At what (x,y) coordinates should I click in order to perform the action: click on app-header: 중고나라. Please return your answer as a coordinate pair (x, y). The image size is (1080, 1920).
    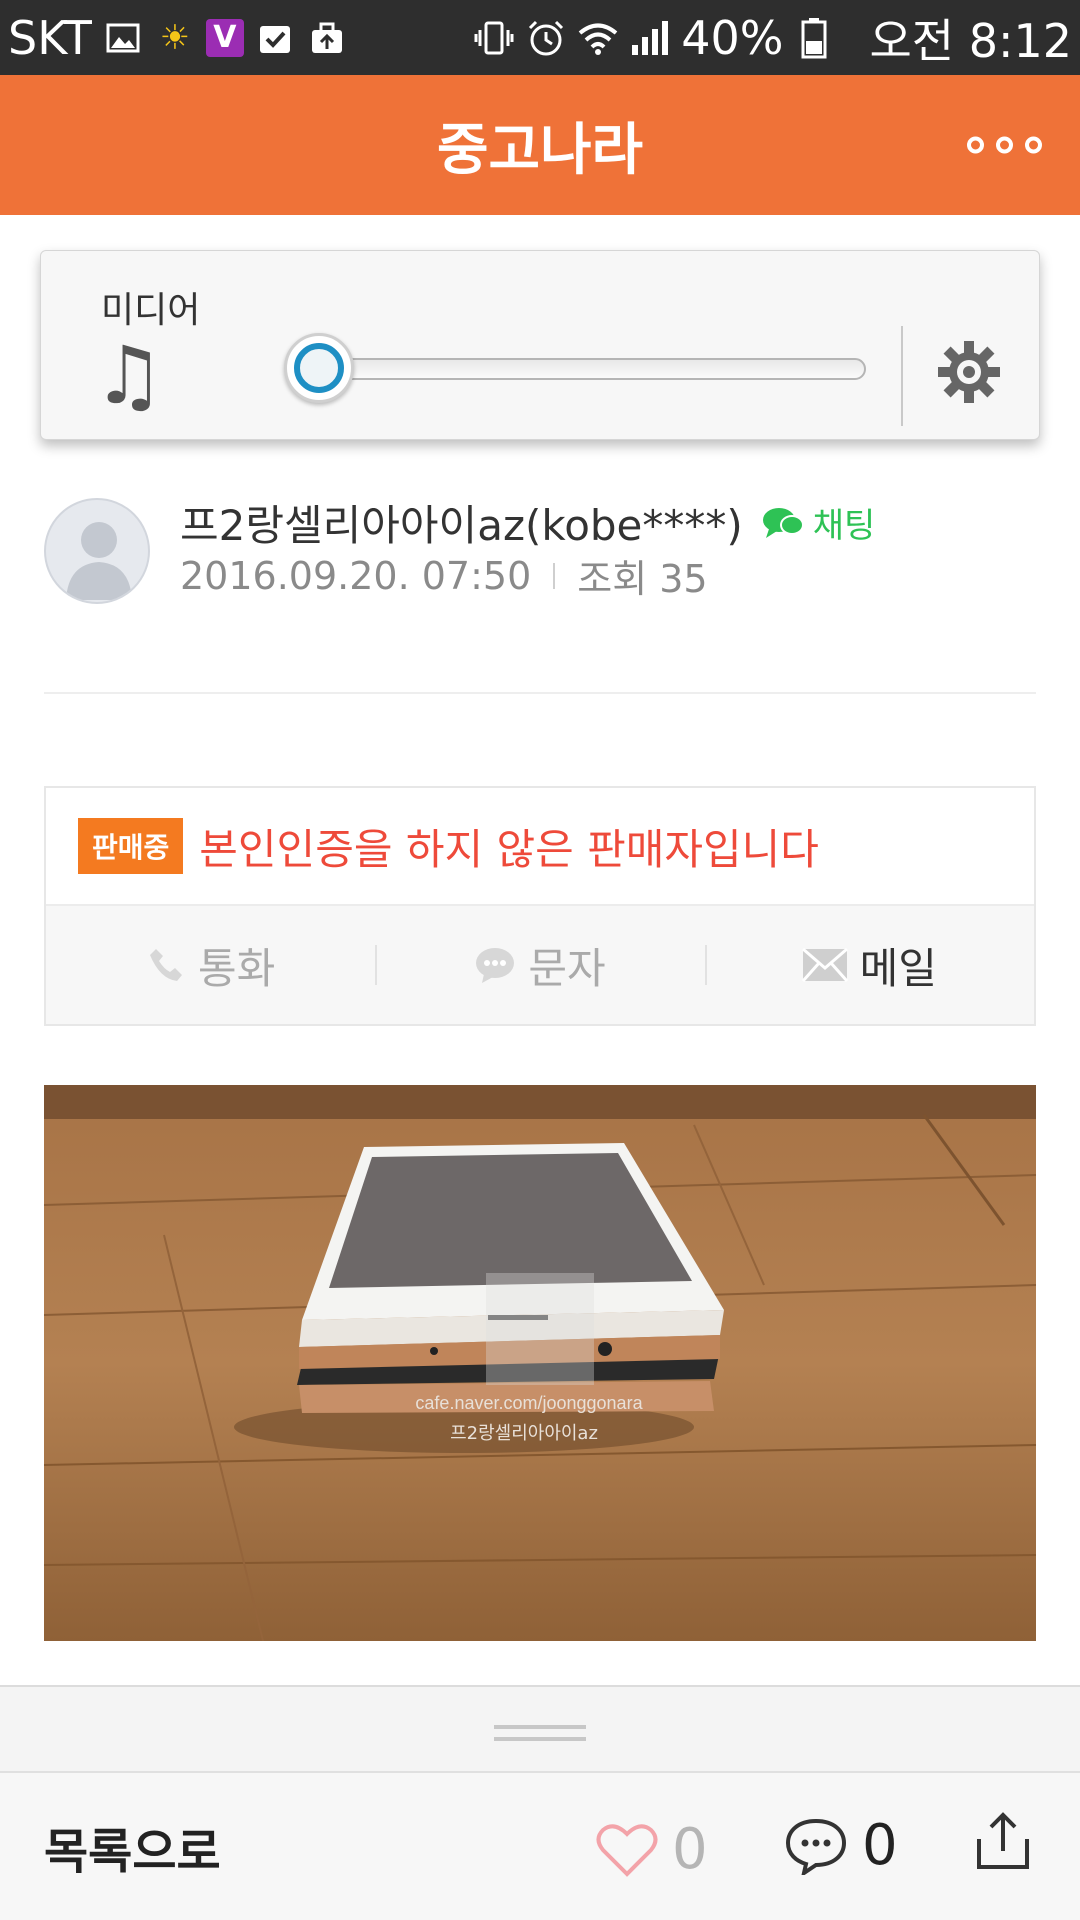
    Looking at the image, I should click on (540, 145).